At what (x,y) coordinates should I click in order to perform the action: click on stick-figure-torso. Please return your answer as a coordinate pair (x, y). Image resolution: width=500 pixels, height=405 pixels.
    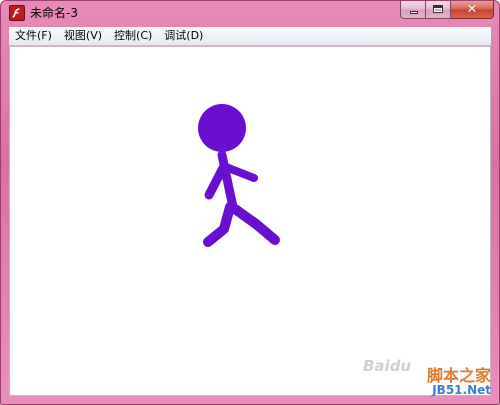
    Looking at the image, I should click on (227, 181).